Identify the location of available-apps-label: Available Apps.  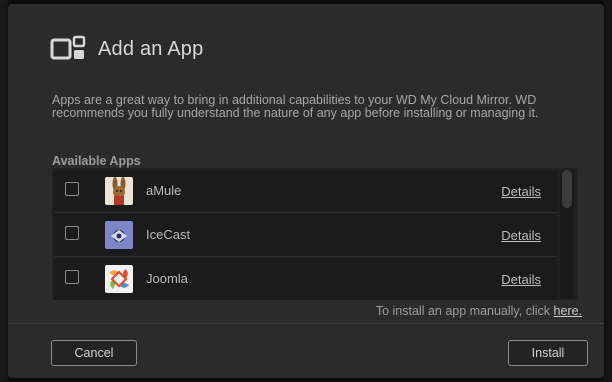
(96, 161).